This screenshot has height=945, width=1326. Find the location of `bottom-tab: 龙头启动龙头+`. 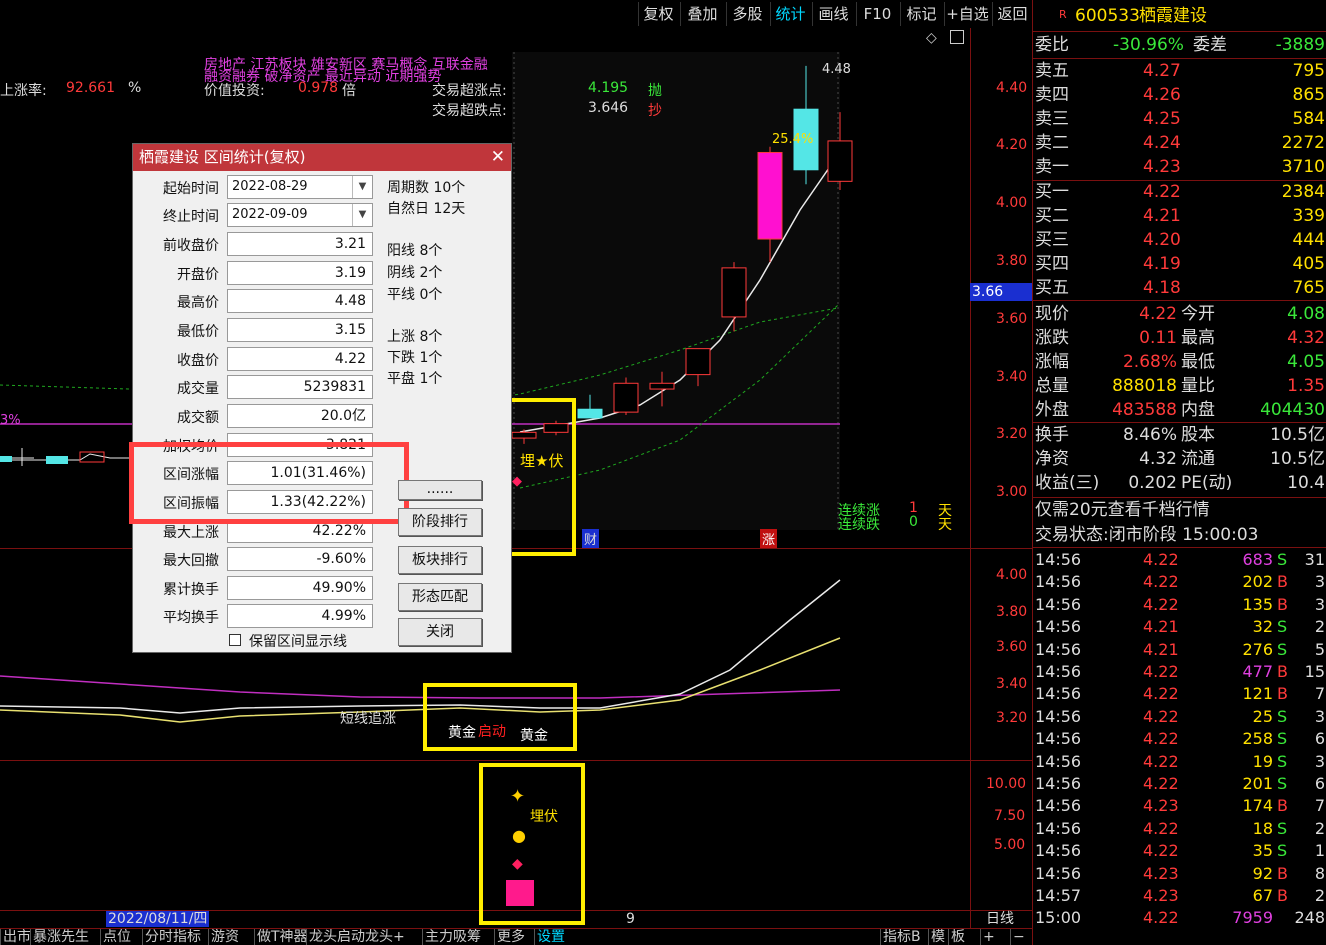

bottom-tab: 龙头启动龙头+ is located at coordinates (355, 937).